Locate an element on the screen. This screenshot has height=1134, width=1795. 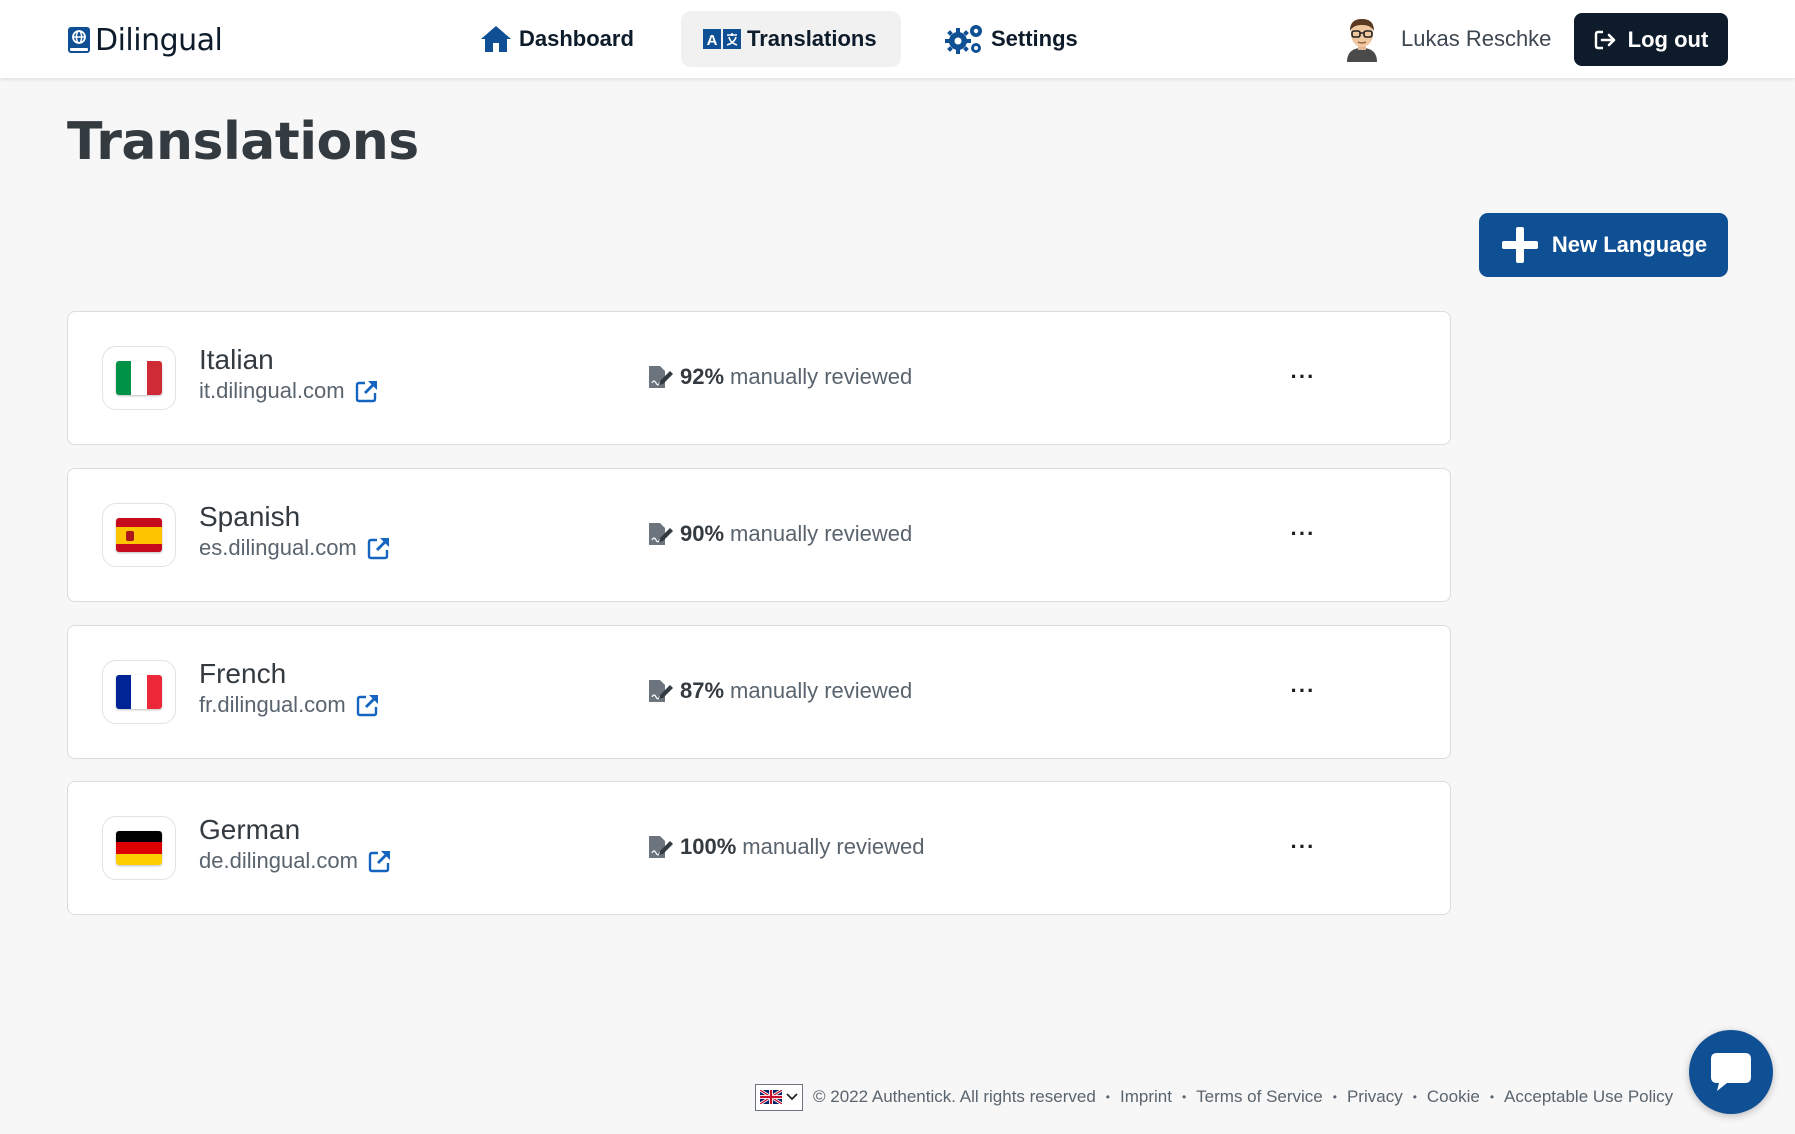
spain-flag-icon is located at coordinates (139, 535).